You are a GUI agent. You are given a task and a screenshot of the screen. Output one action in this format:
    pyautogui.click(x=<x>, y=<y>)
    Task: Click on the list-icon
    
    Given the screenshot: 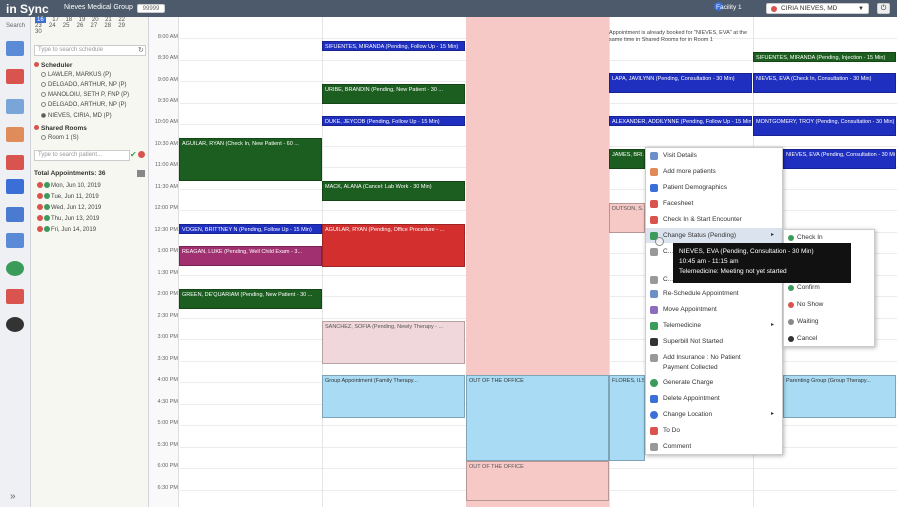 What is the action you would take?
    pyautogui.click(x=141, y=173)
    